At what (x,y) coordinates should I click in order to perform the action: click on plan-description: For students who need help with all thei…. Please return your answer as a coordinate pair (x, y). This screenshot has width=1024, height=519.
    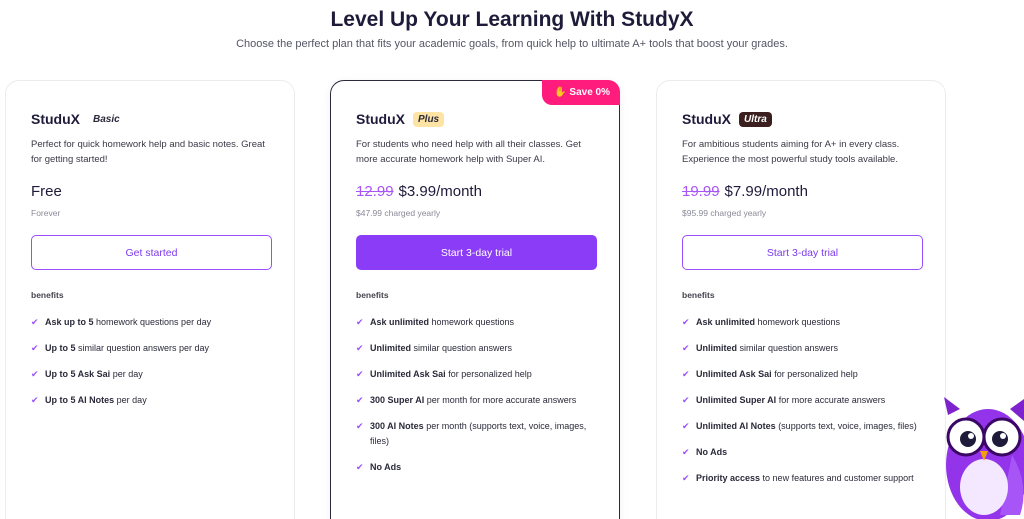
    Looking at the image, I should click on (468, 152).